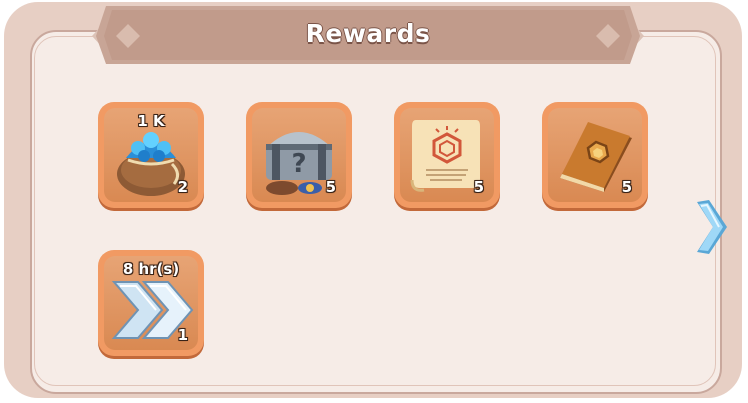  Describe the element at coordinates (151, 121) in the screenshot. I see `reward-amount-label: 1 K` at that location.